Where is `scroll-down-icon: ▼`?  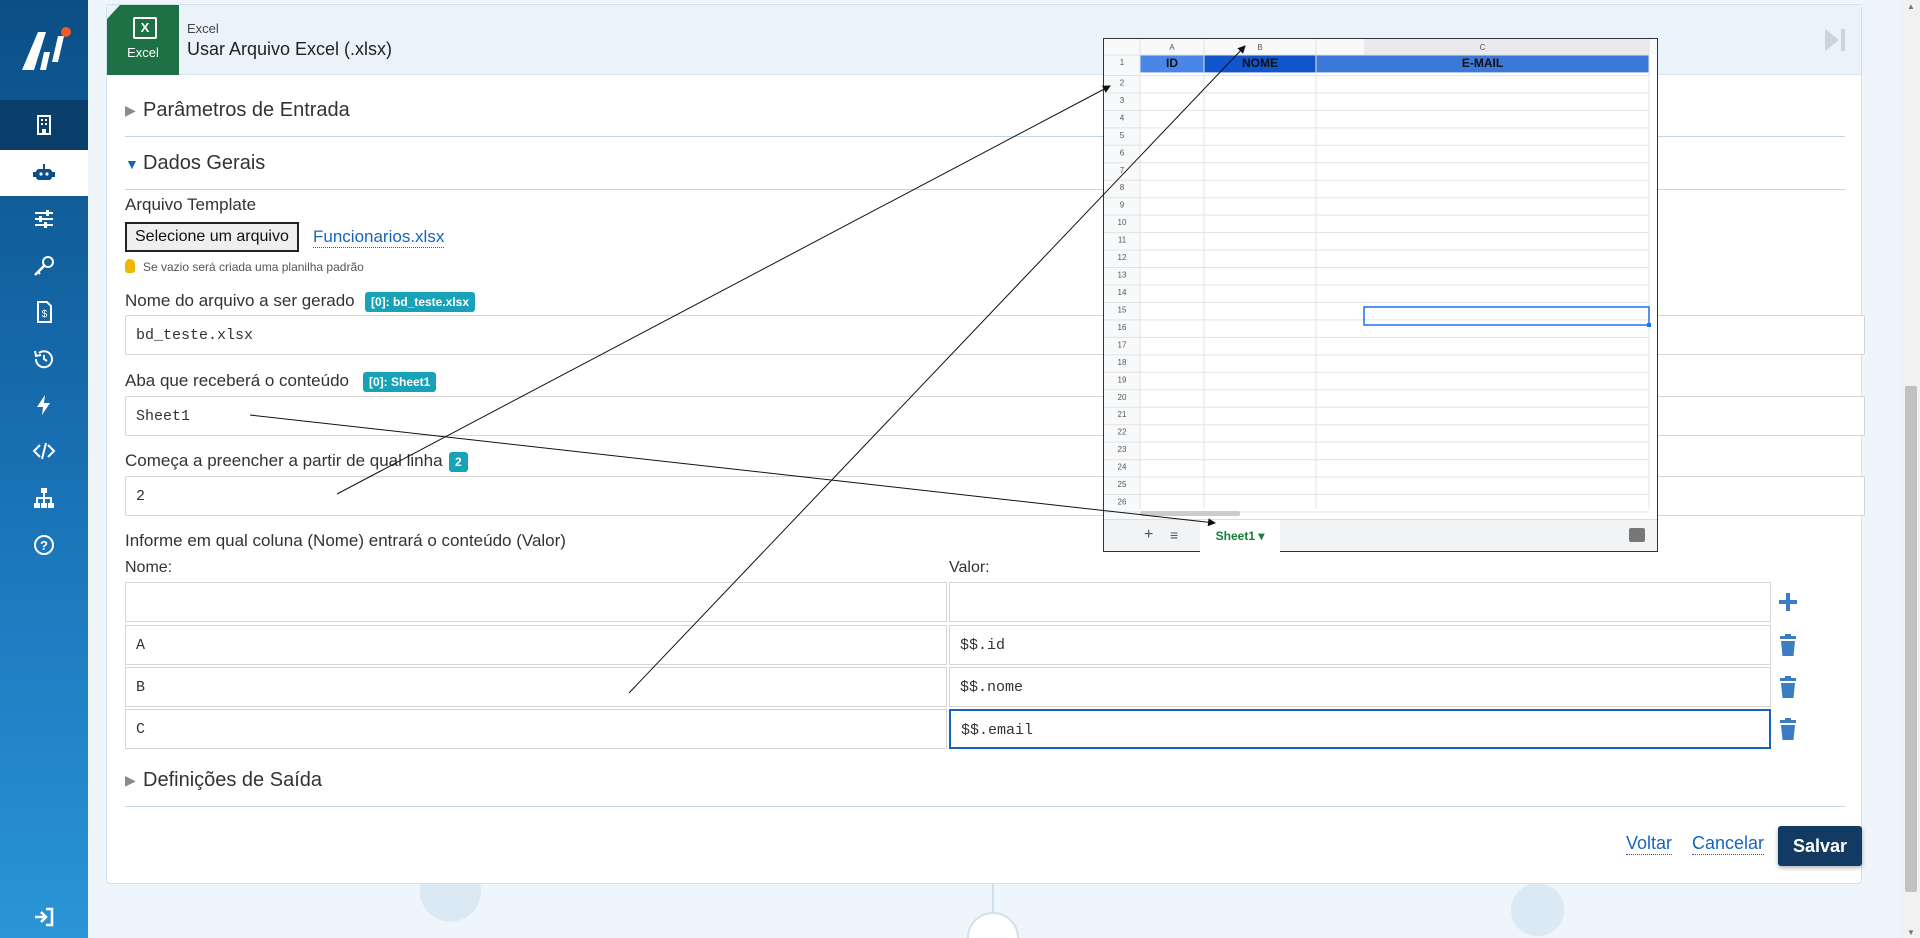
scroll-down-icon: ▼ is located at coordinates (1911, 932).